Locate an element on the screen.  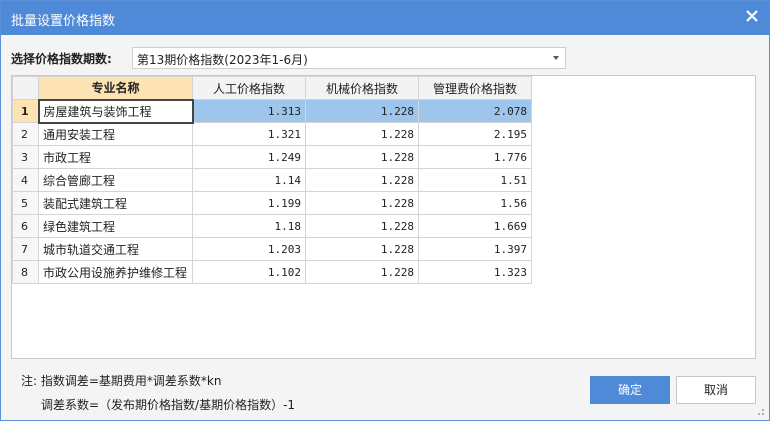
resize-grip-icon is located at coordinates (760, 411).